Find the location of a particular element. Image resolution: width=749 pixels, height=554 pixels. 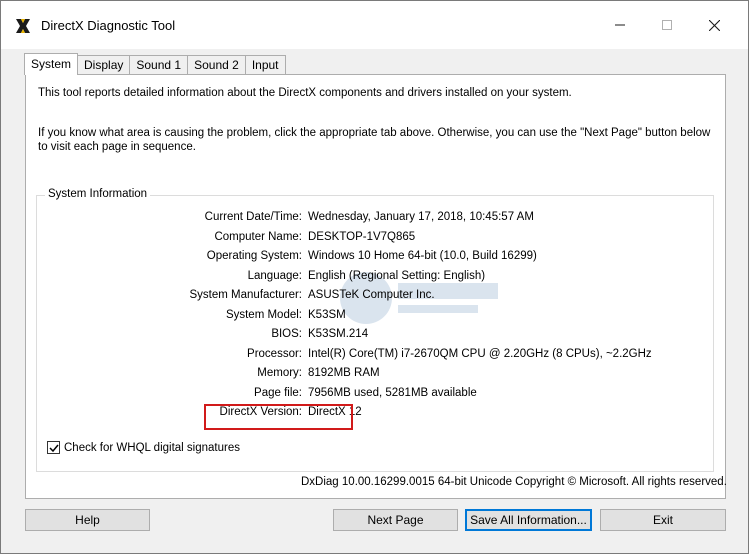

close-button is located at coordinates (714, 25).